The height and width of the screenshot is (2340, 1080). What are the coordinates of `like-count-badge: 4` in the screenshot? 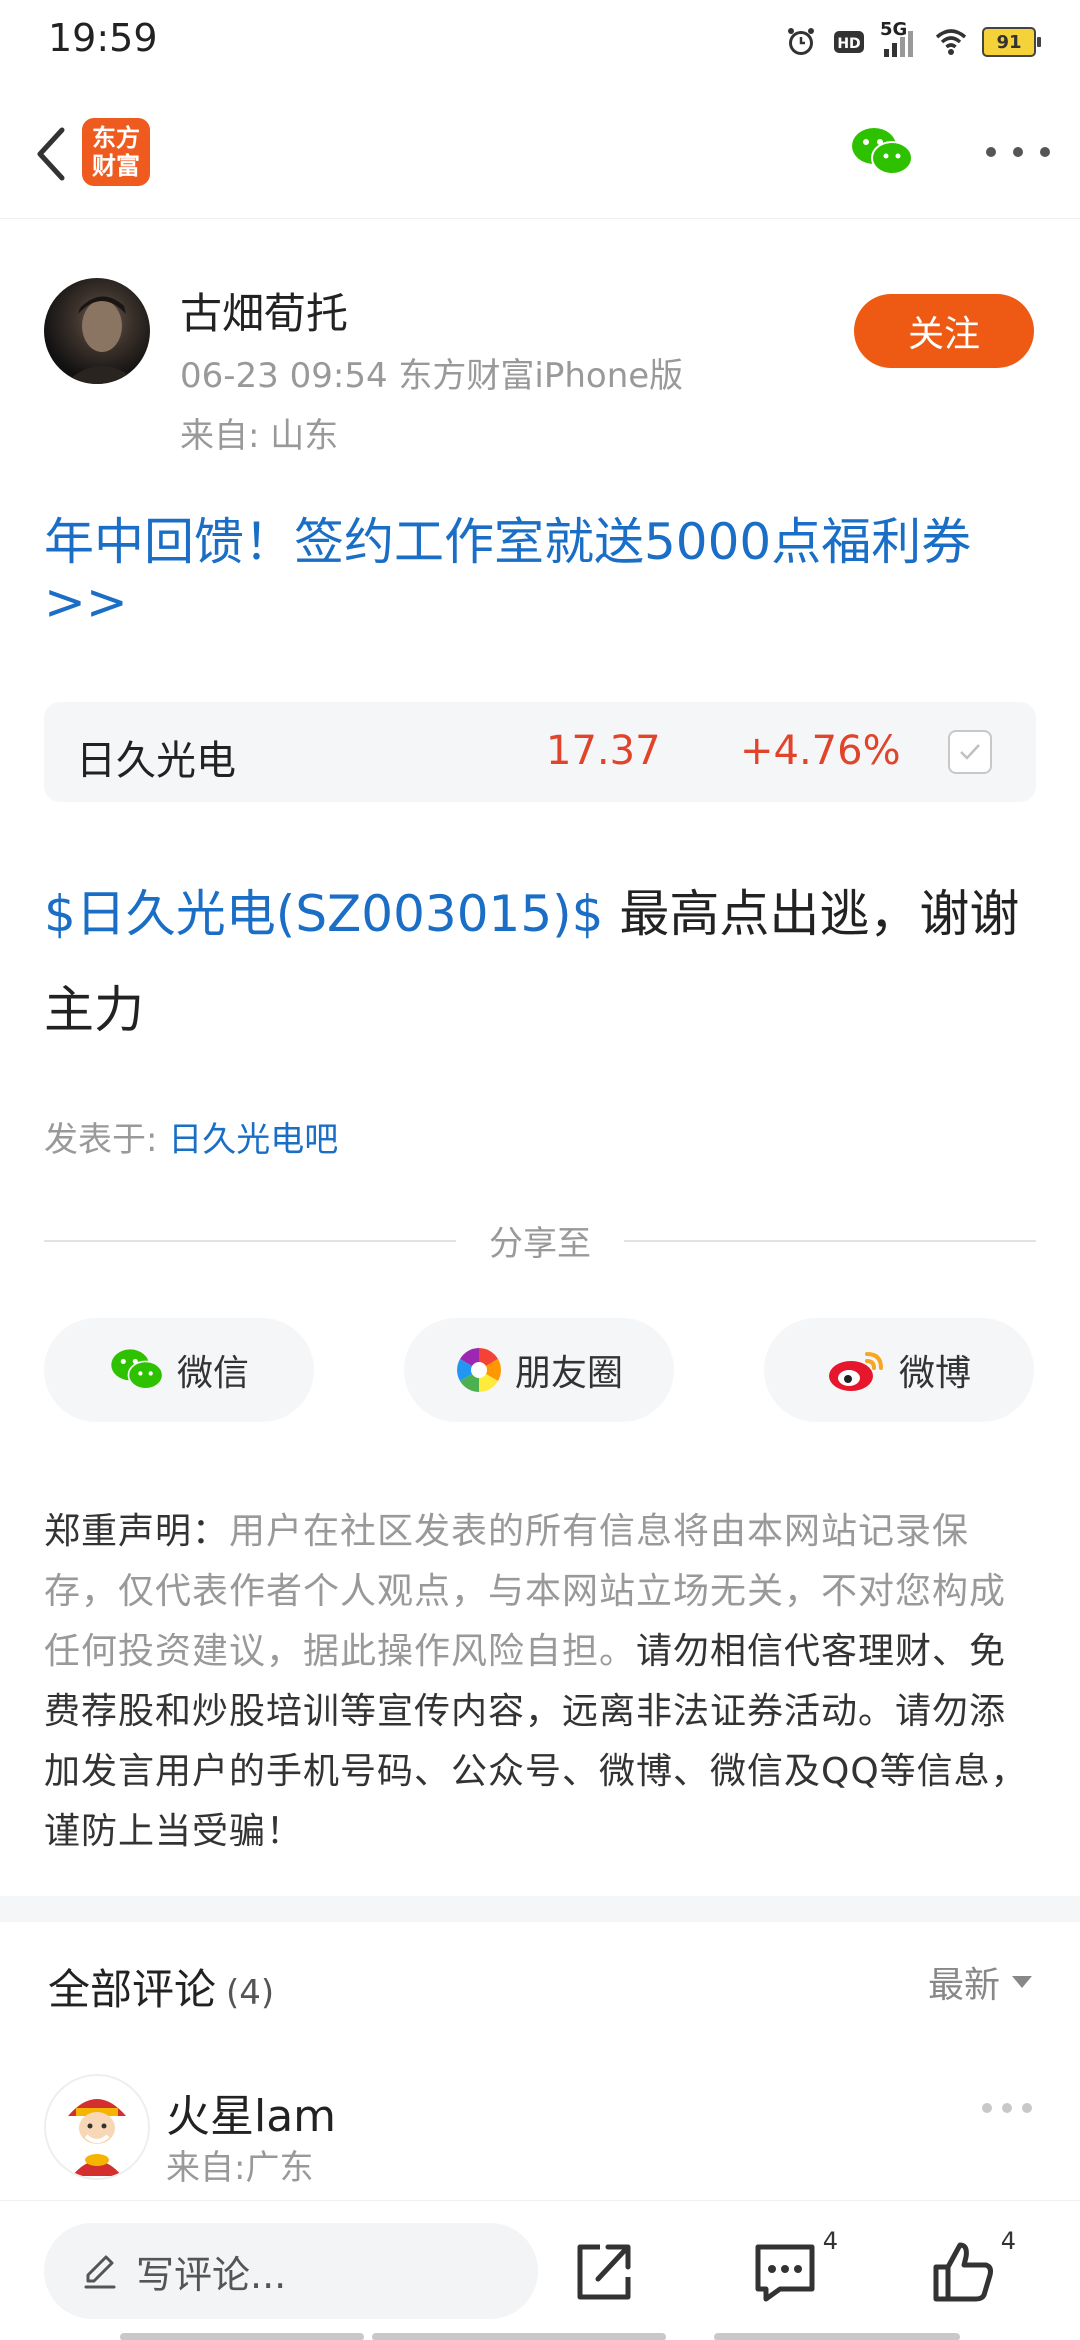 It's located at (1008, 2241).